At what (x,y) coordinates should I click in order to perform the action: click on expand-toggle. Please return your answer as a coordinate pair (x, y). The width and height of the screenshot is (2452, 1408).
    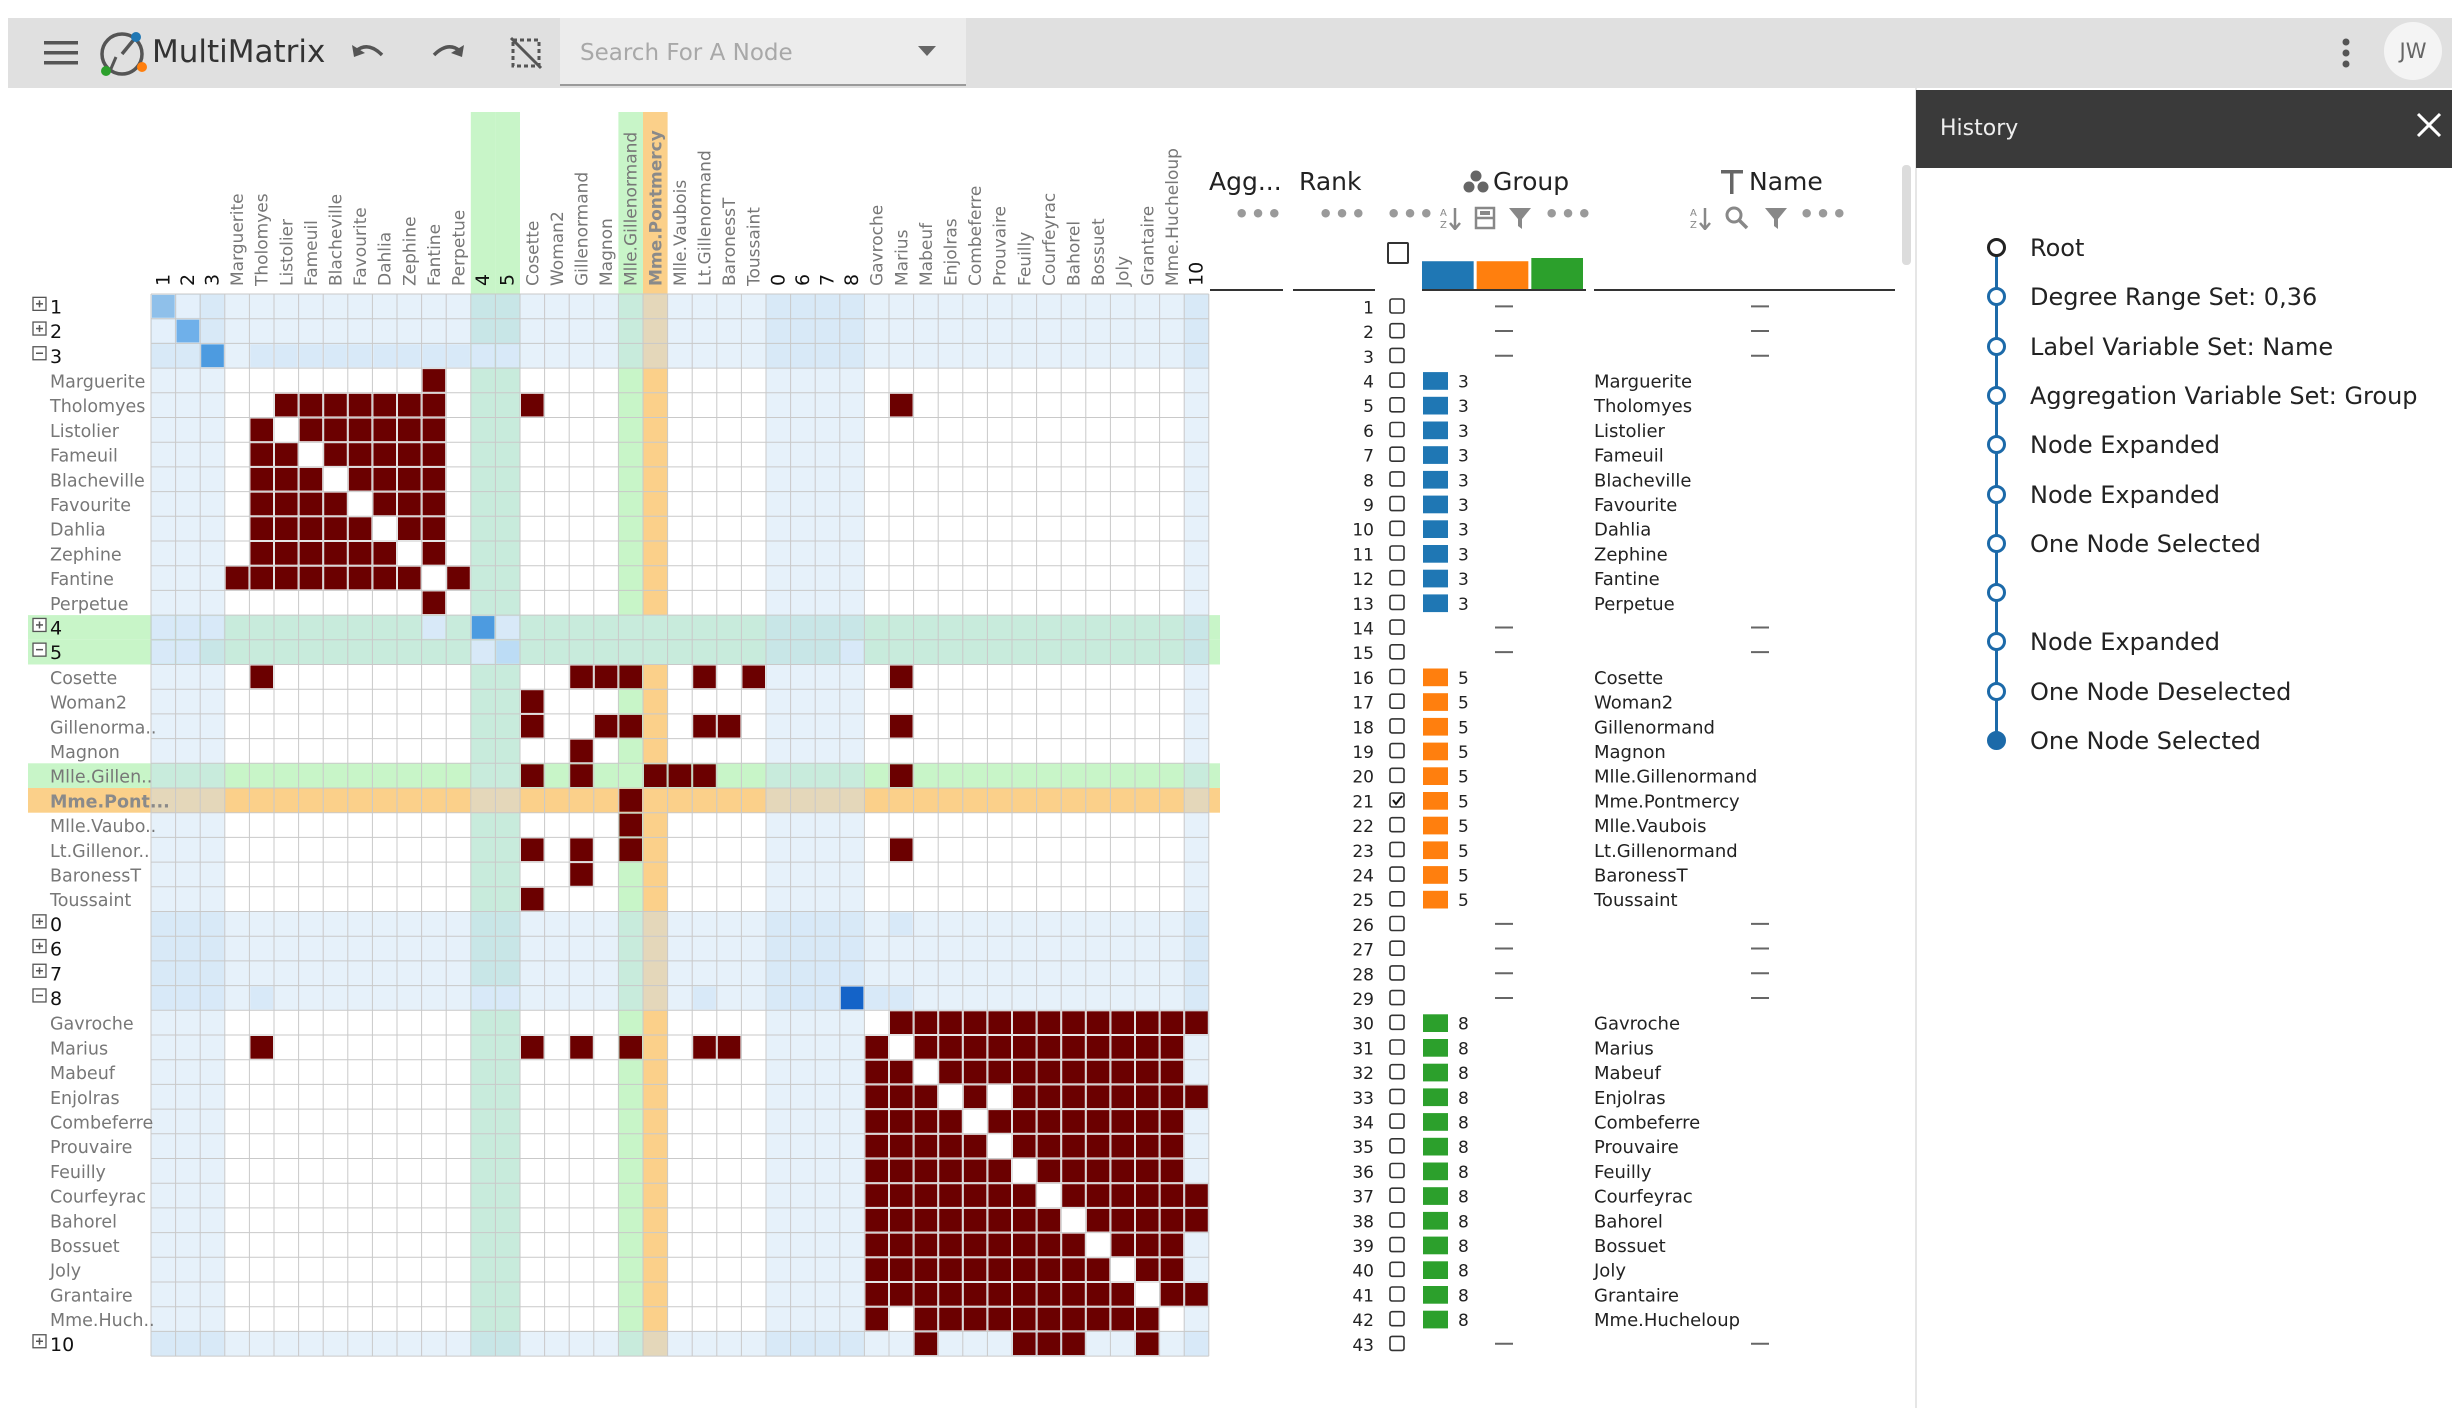
    Looking at the image, I should click on (39, 946).